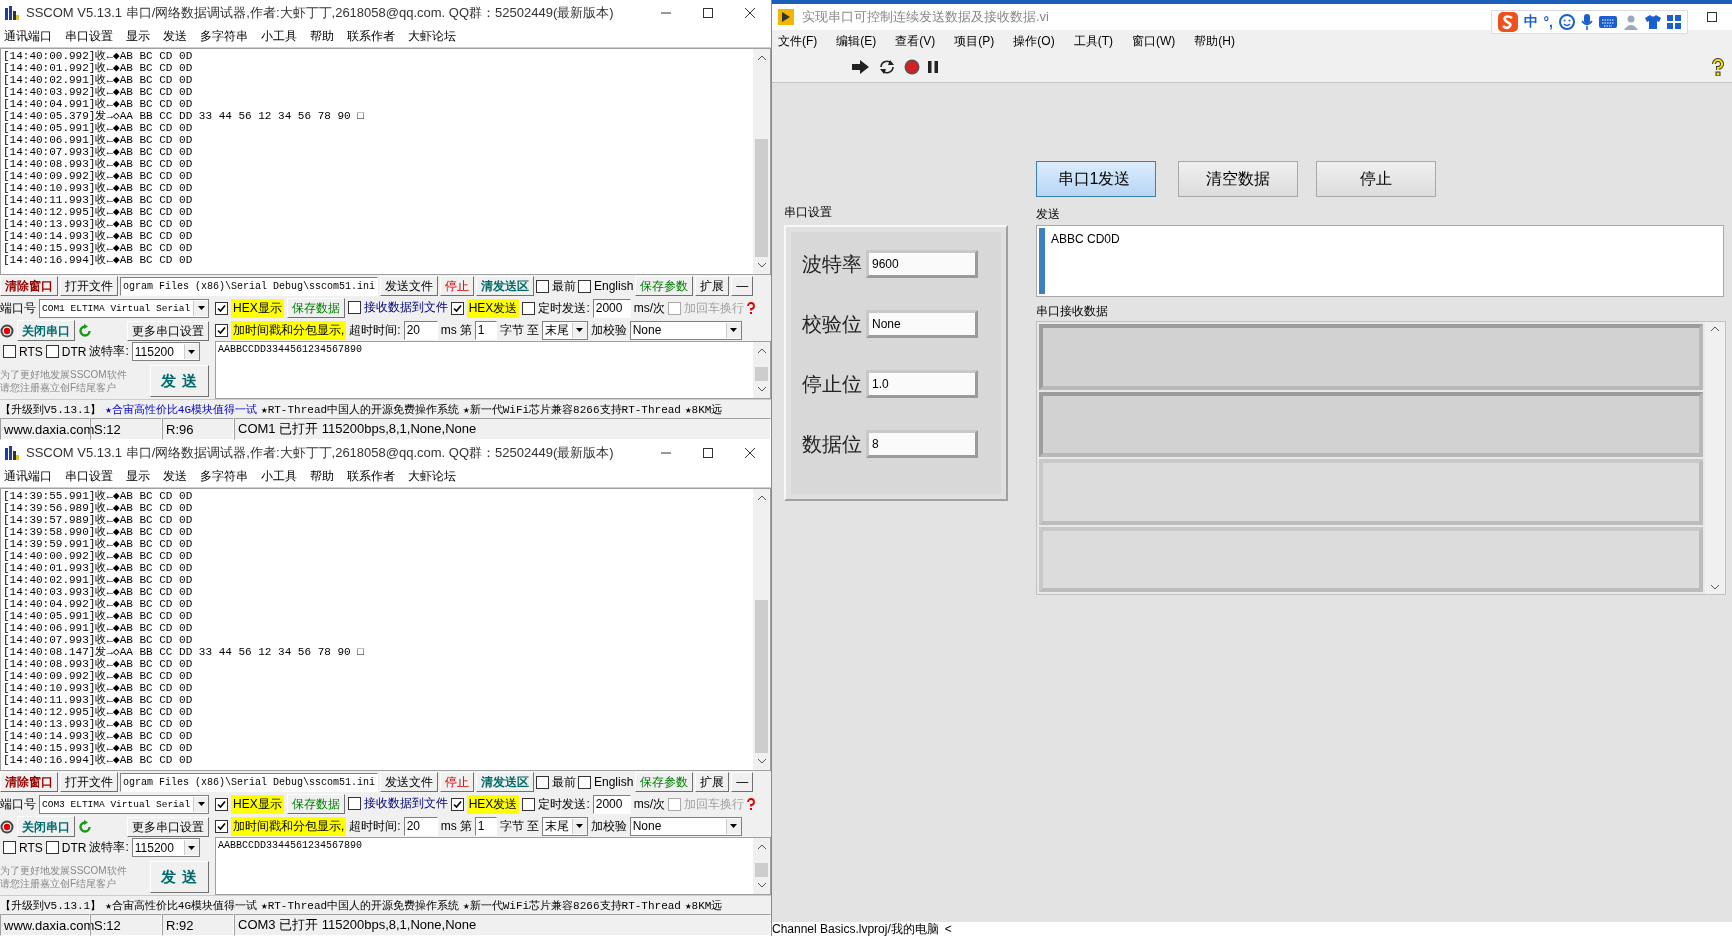 The height and width of the screenshot is (936, 1732). What do you see at coordinates (948, 929) in the screenshot?
I see `scroll-arrow: <` at bounding box center [948, 929].